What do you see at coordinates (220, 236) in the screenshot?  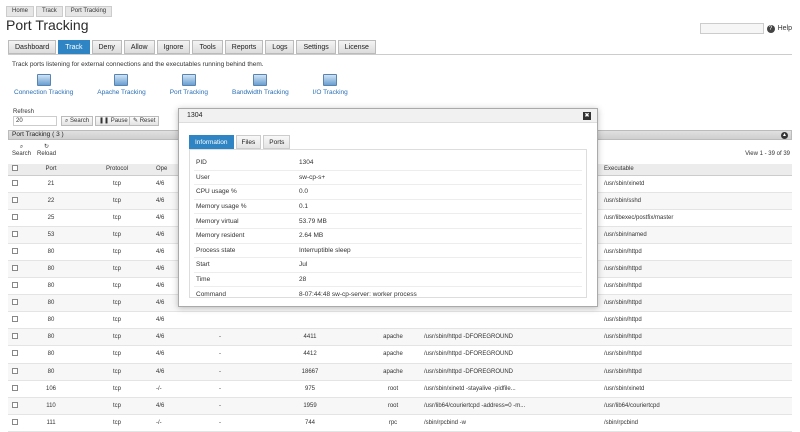 I see `field-label: Memory resident` at bounding box center [220, 236].